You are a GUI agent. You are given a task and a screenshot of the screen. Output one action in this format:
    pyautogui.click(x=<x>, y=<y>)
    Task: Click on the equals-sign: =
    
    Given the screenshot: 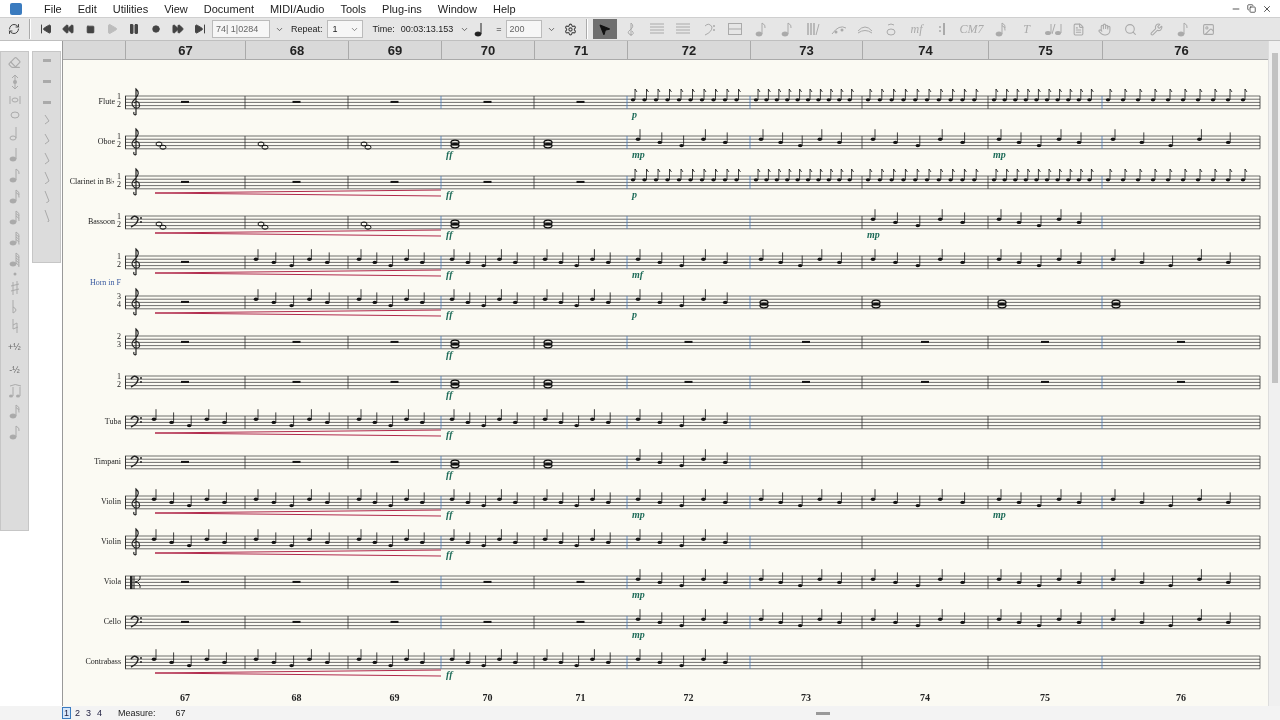 What is the action you would take?
    pyautogui.click(x=499, y=29)
    